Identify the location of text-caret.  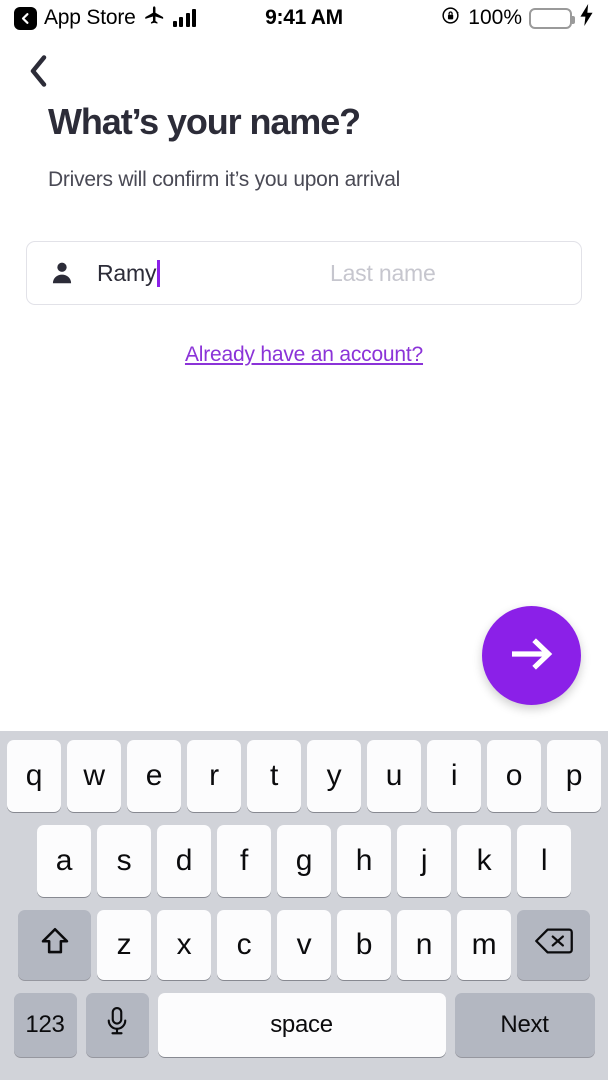
(159, 273).